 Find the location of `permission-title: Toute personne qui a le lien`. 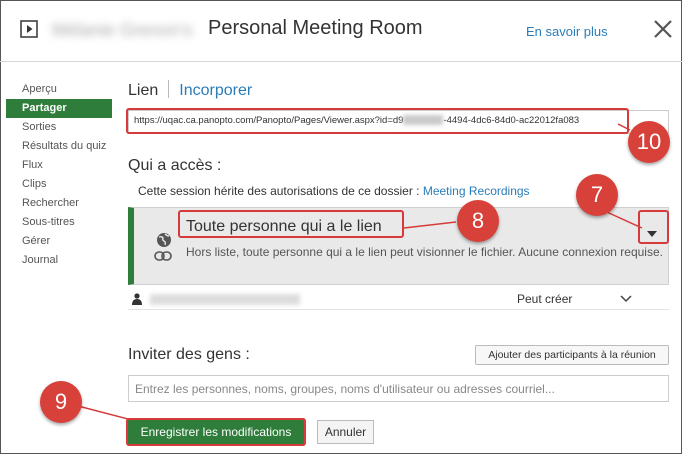

permission-title: Toute personne qui a le lien is located at coordinates (284, 226).